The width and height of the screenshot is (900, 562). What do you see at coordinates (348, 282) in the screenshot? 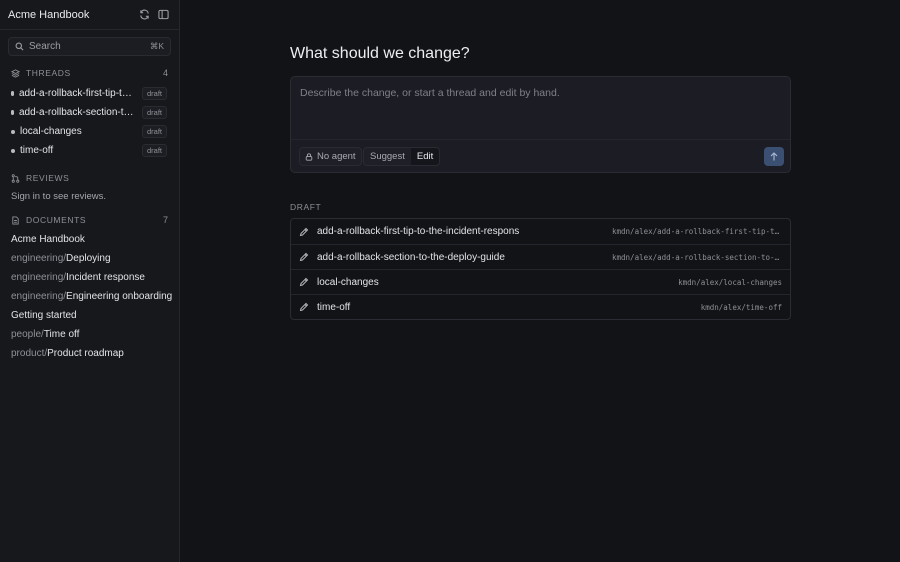
I see `draft-name: local-changes` at bounding box center [348, 282].